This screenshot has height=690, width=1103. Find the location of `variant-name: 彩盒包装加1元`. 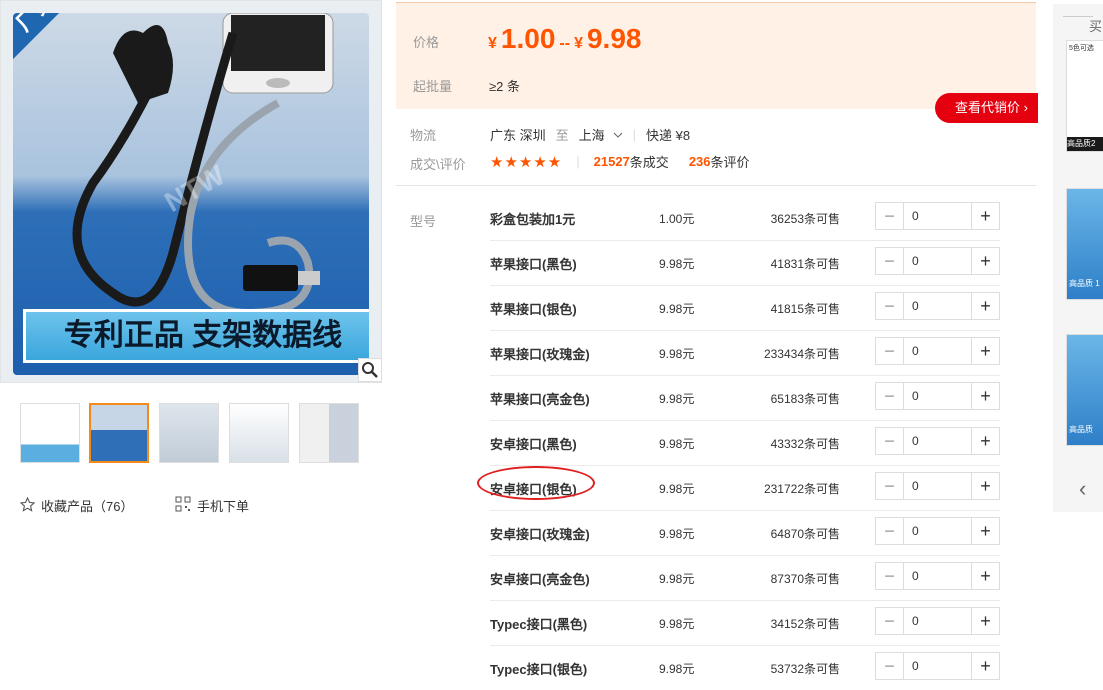

variant-name: 彩盒包装加1元 is located at coordinates (533, 219).